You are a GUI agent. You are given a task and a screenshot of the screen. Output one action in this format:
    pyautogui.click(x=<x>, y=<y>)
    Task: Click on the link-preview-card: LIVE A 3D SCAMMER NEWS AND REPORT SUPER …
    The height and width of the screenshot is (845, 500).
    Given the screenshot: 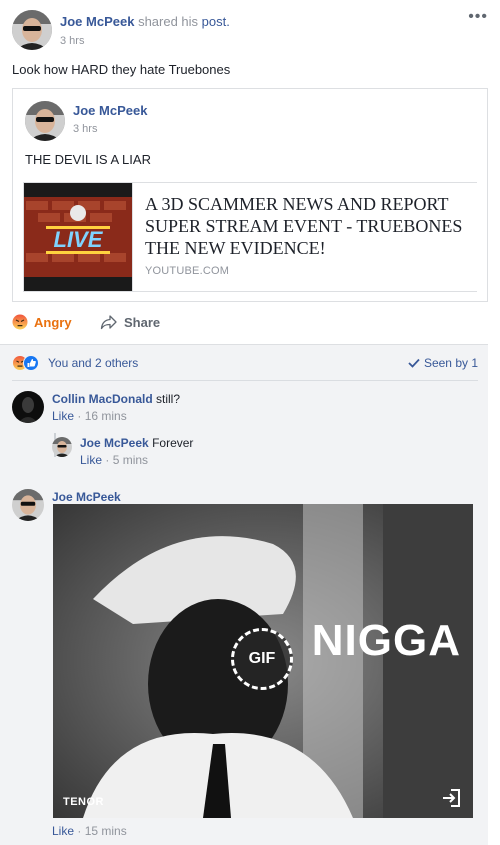 What is the action you would take?
    pyautogui.click(x=250, y=237)
    